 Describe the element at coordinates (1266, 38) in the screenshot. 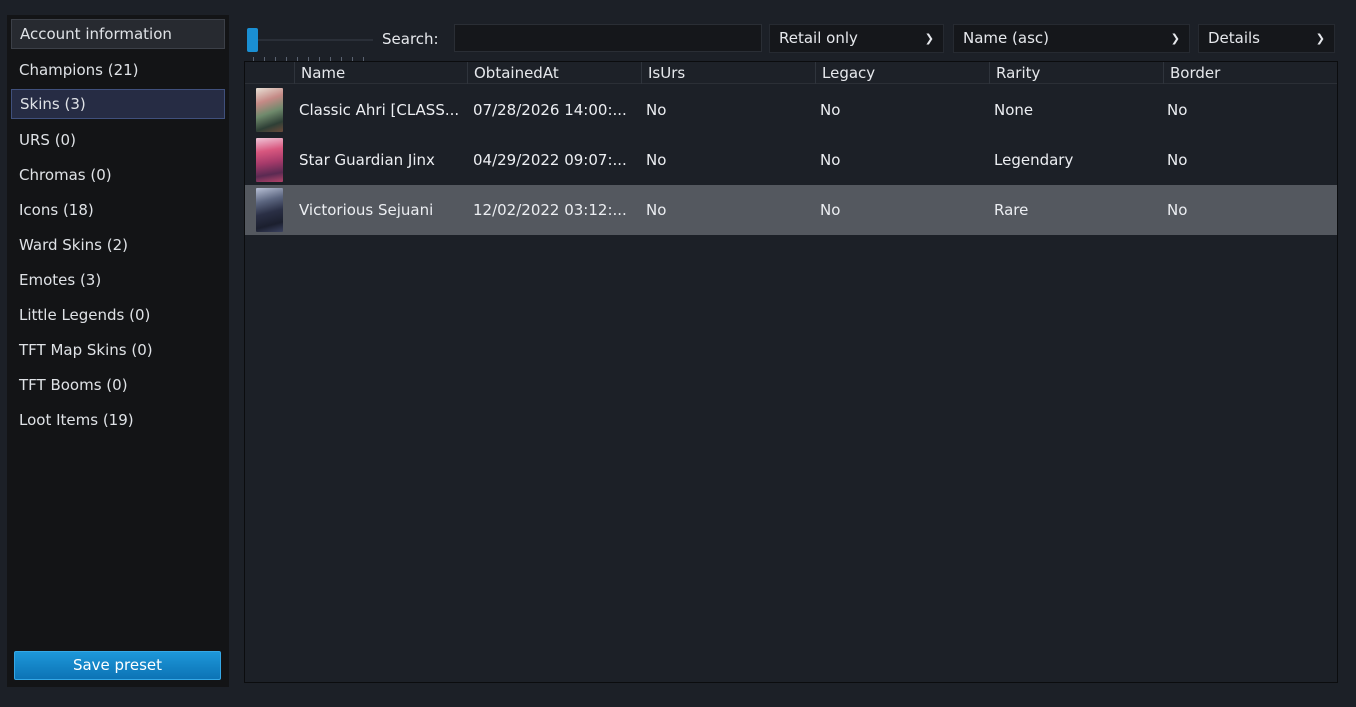

I see `view-select: Details ❯` at that location.